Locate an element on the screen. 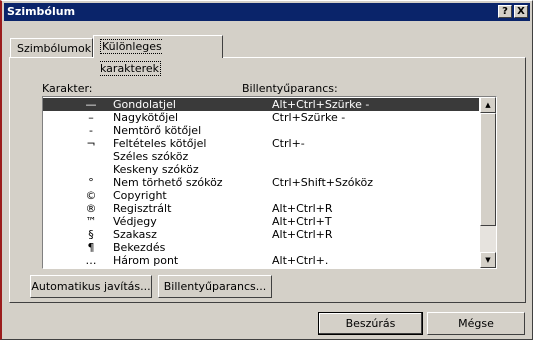  shortcut-text: Alt+Ctrl+T is located at coordinates (302, 221).